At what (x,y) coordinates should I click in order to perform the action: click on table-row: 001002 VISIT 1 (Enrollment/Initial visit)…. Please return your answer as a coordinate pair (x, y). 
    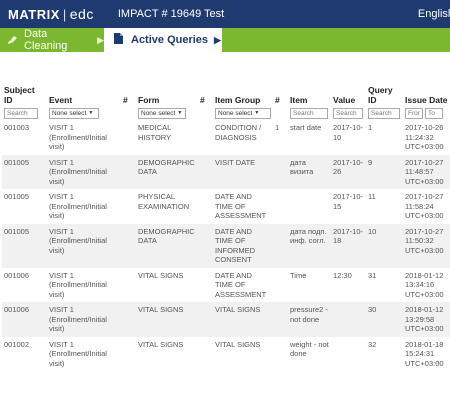
    Looking at the image, I should click on (226, 354).